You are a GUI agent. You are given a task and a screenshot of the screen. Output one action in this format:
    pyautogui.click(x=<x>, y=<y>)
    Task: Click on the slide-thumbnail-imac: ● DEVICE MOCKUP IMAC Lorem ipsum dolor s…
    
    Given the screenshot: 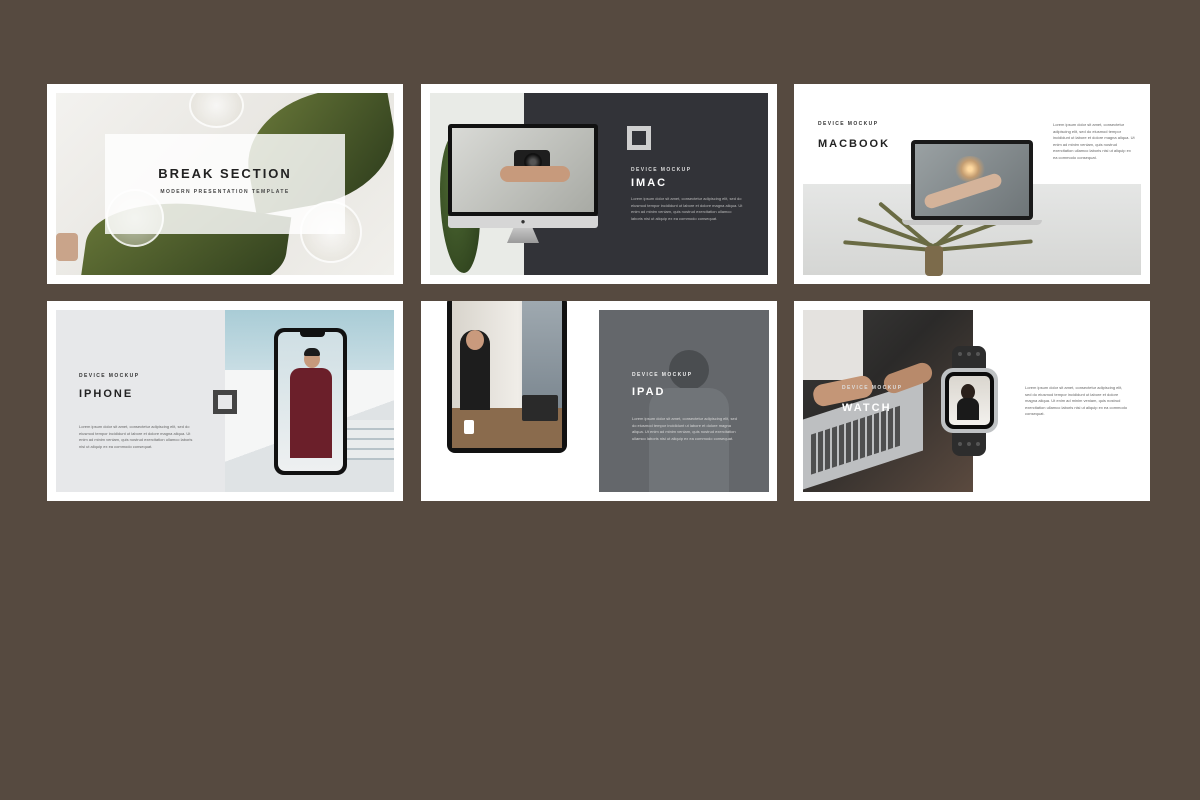 What is the action you would take?
    pyautogui.click(x=599, y=184)
    